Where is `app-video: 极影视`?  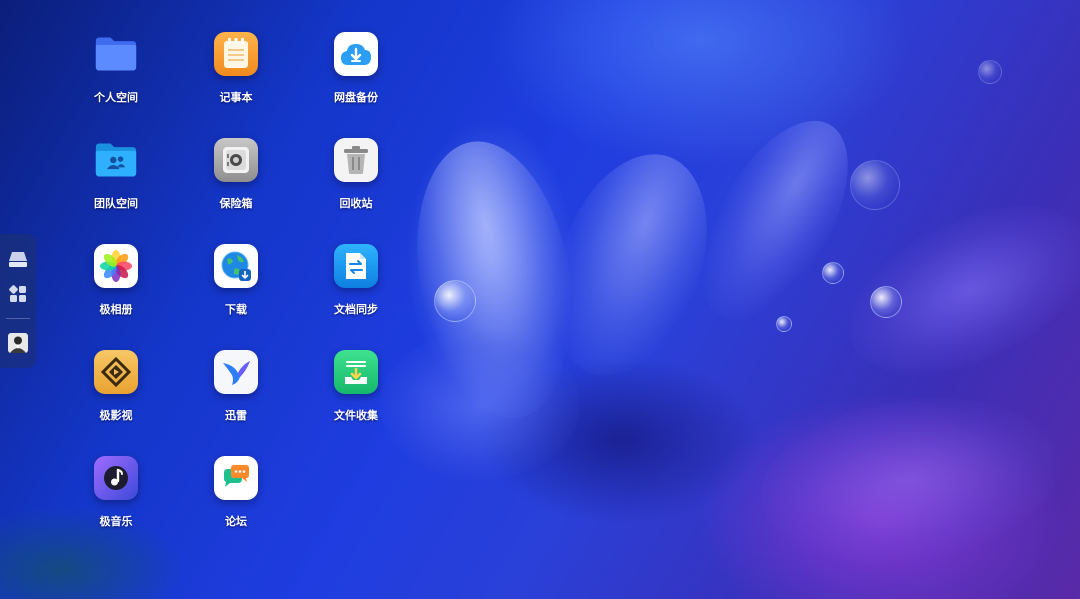 app-video: 极影视 is located at coordinates (116, 396).